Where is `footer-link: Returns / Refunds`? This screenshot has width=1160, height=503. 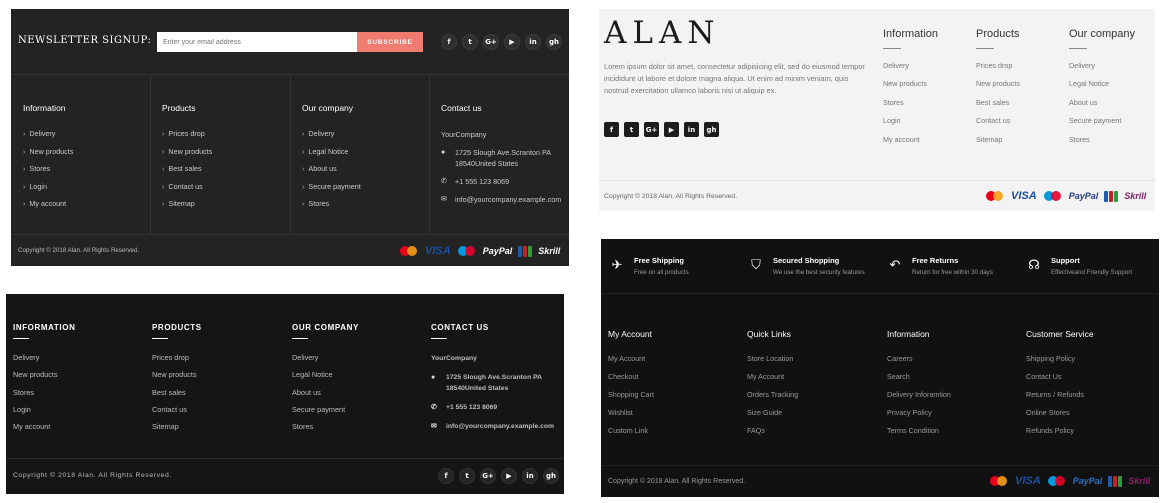 footer-link: Returns / Refunds is located at coordinates (1093, 394).